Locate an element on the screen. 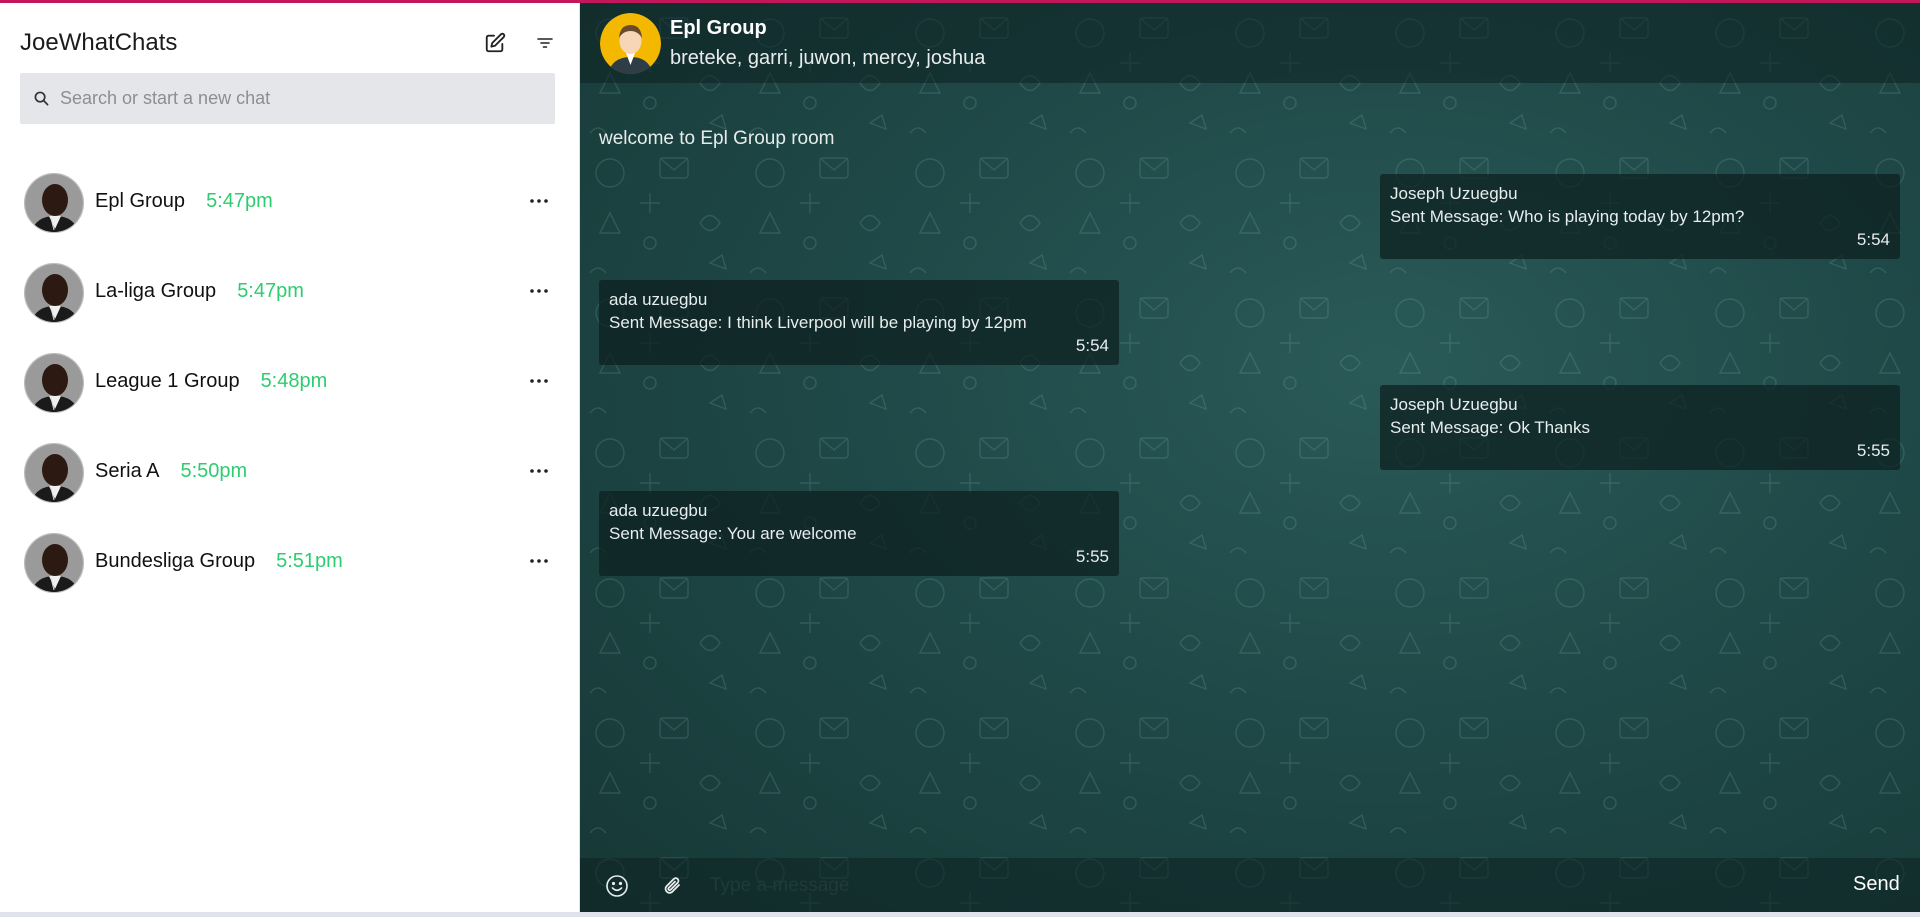  message-composer: Send is located at coordinates (1250, 885).